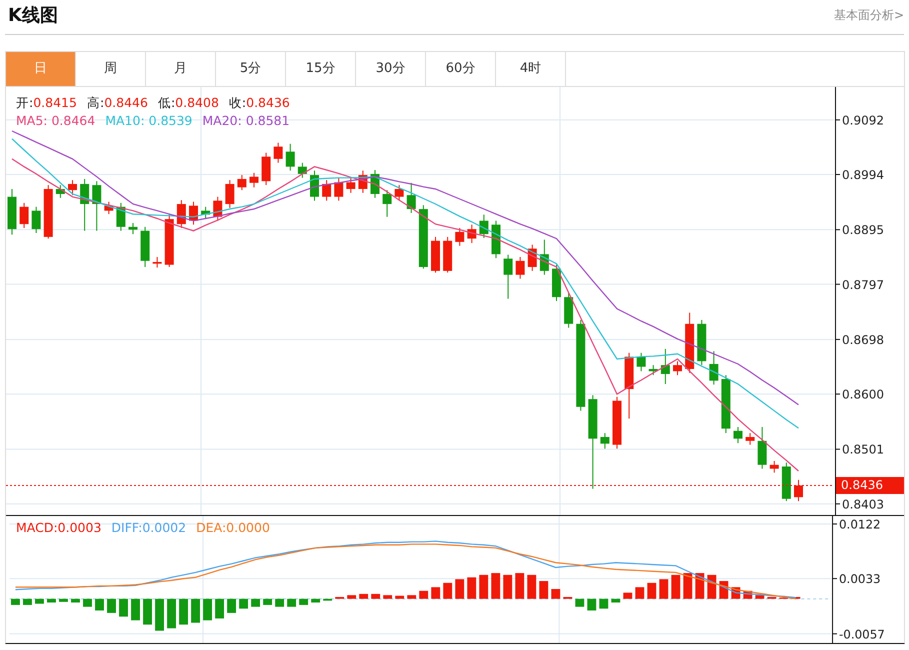 Image resolution: width=909 pixels, height=650 pixels. I want to click on price-stat: 高:0.8446, so click(117, 103).